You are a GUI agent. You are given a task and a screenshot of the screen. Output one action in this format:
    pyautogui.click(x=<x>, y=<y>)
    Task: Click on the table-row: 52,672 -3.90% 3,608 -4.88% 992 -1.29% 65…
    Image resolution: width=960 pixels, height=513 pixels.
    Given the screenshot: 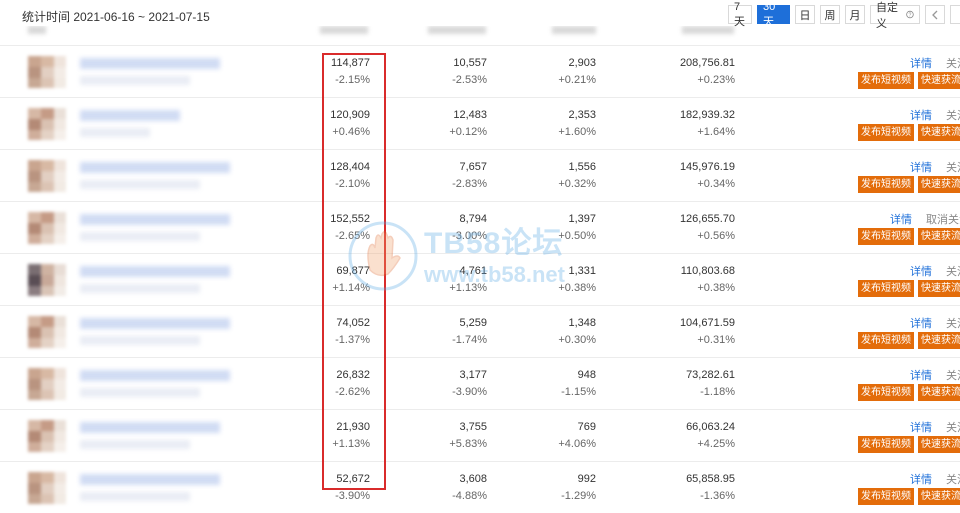 What is the action you would take?
    pyautogui.click(x=480, y=487)
    